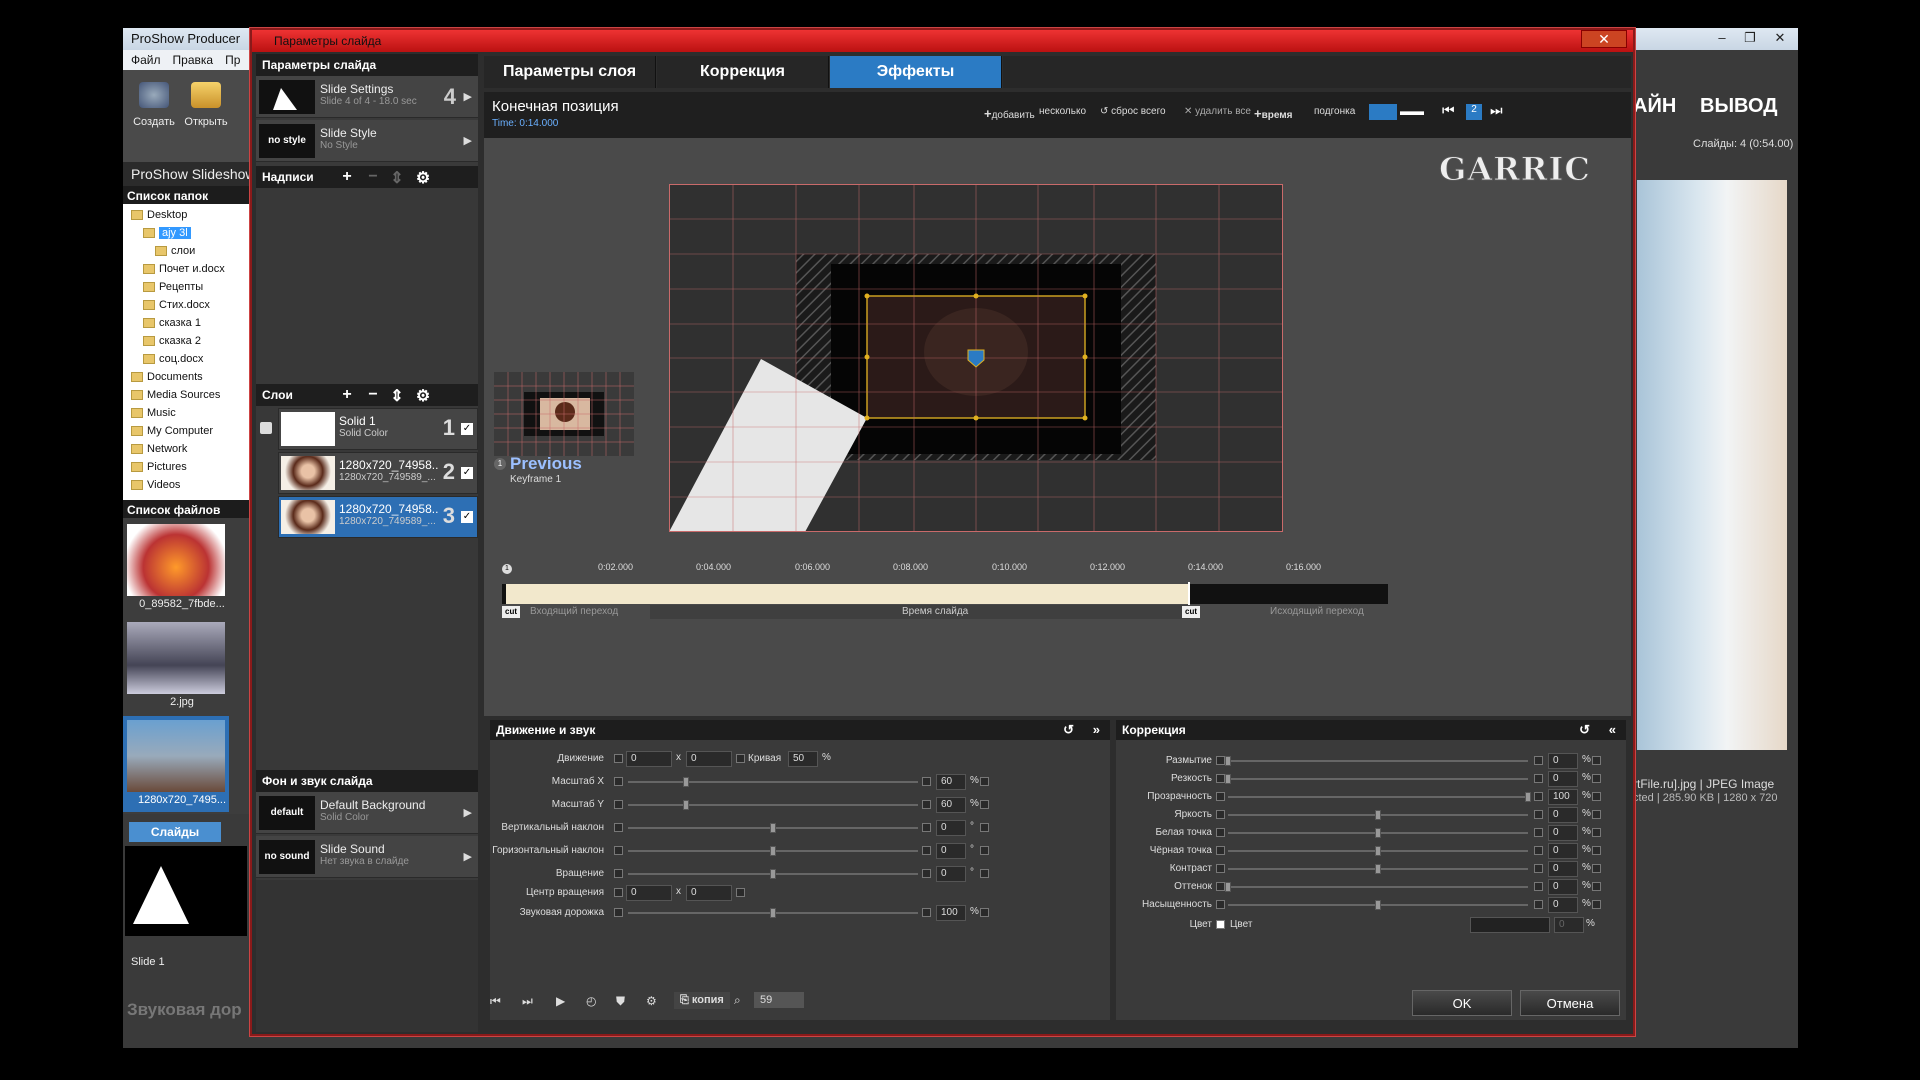 The image size is (1920, 1080). I want to click on expand-icon: », so click(1096, 729).